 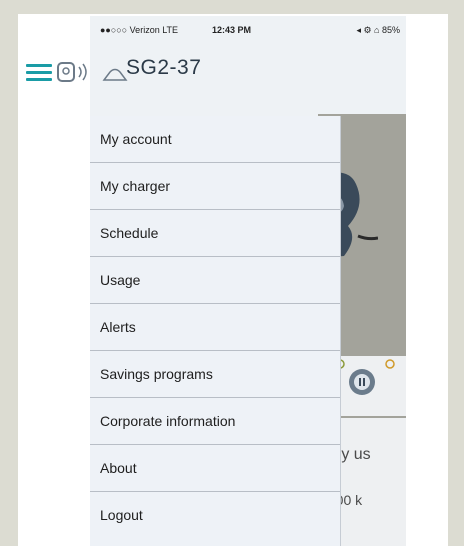 I want to click on menu-item-my-charger: My charger, so click(x=215, y=186).